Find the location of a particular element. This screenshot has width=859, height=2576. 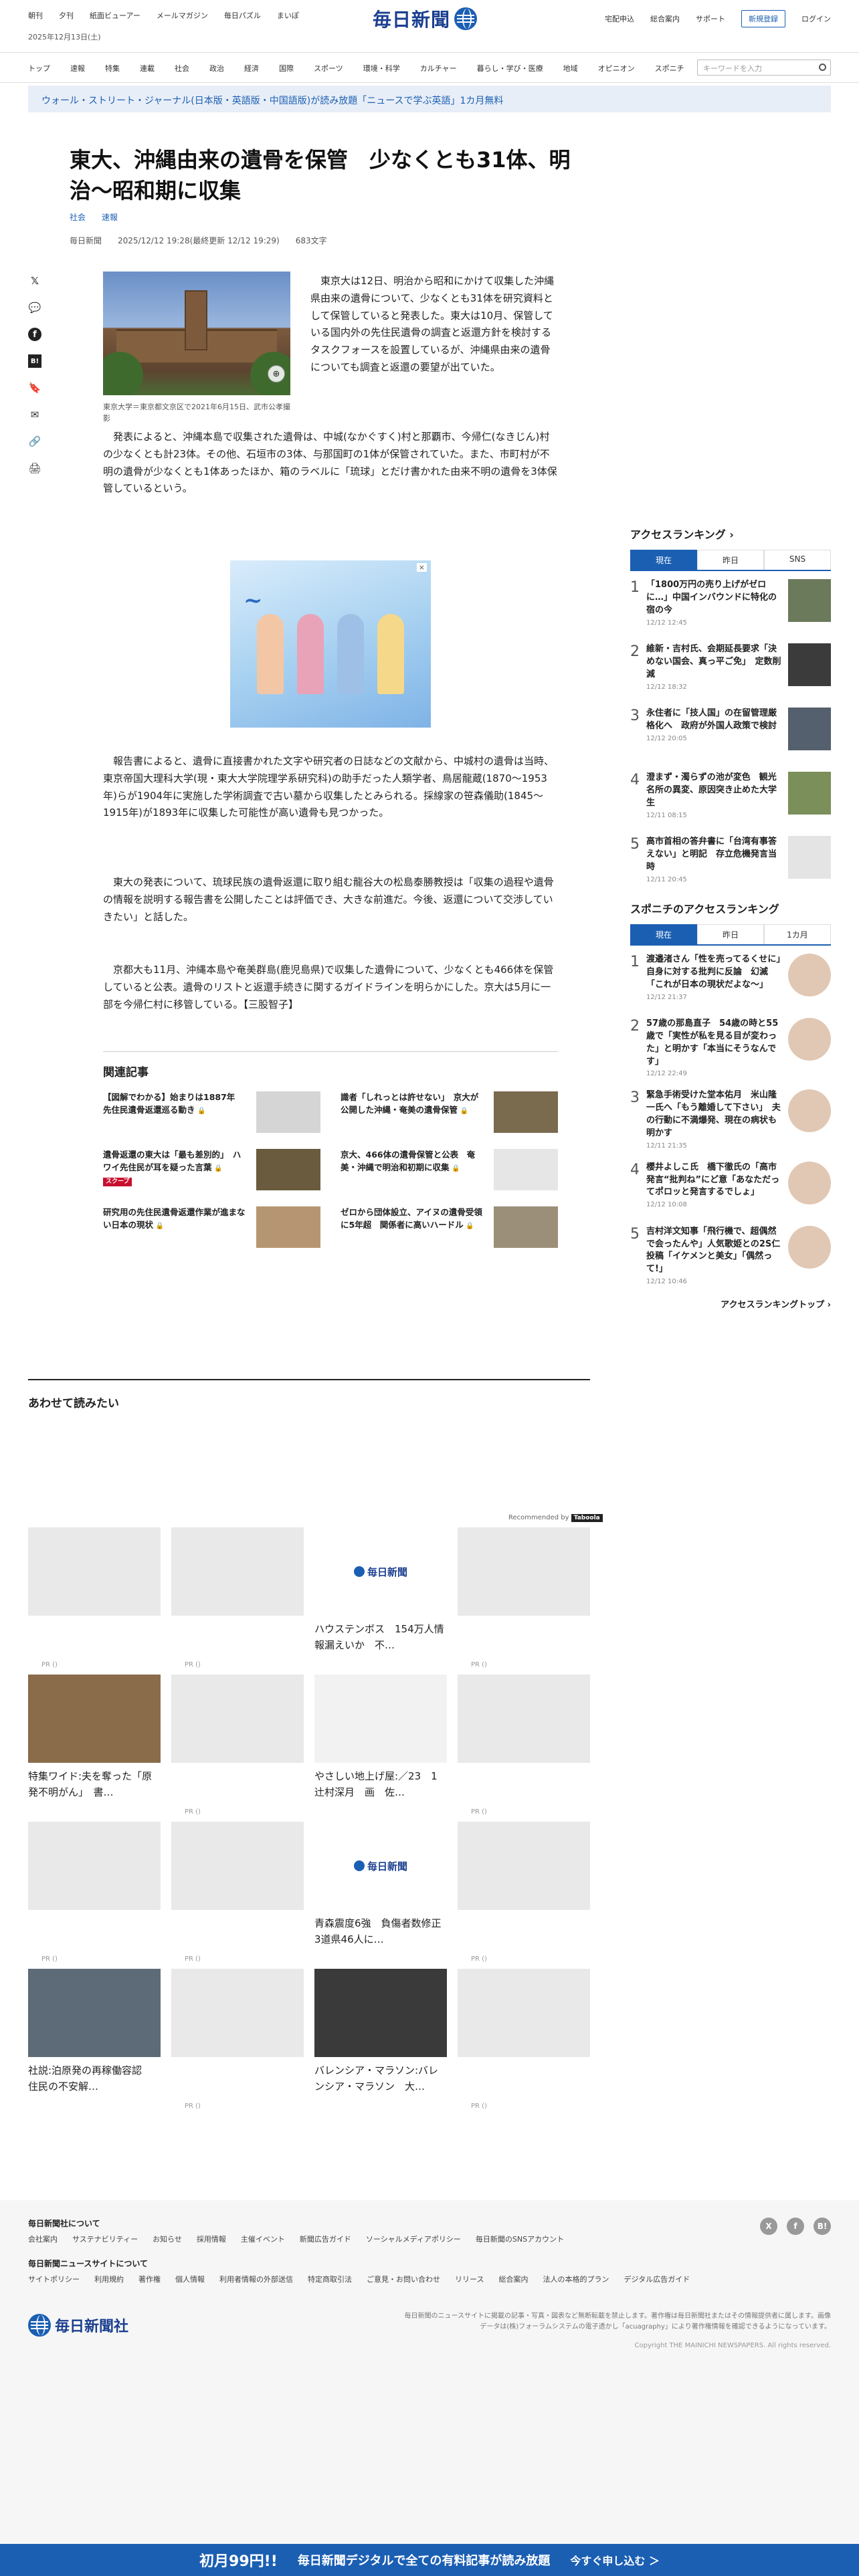

related-item: 【図解でわかる】始まりは1887年 先住民遺骨返還巡る動き 🔒 is located at coordinates (212, 1112).